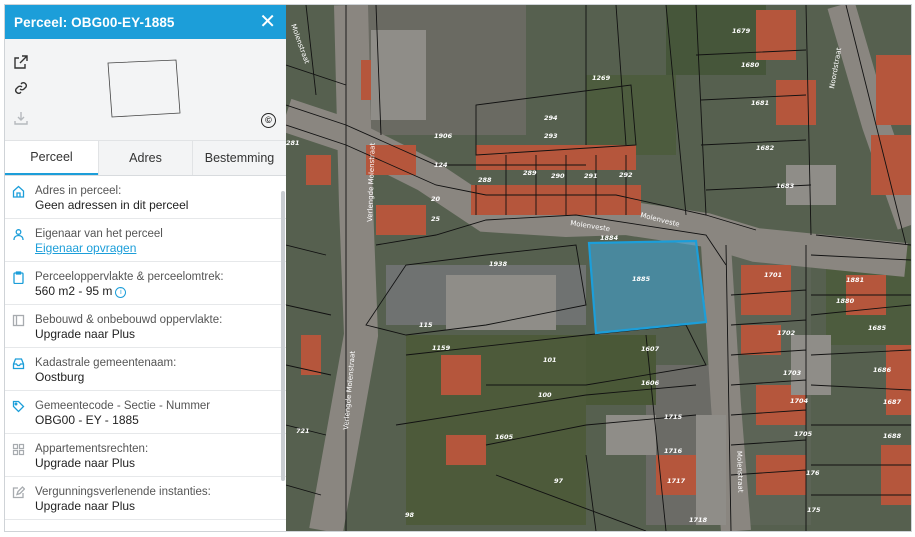  Describe the element at coordinates (129, 277) in the screenshot. I see `row-label: Perceeloppervlakte & perceelomtrek:` at that location.